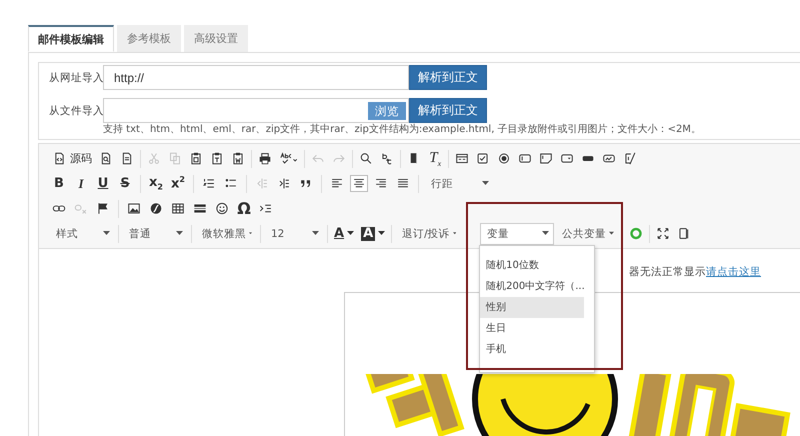 The width and height of the screenshot is (800, 436). Describe the element at coordinates (344, 233) in the screenshot. I see `text-color-button: A` at that location.